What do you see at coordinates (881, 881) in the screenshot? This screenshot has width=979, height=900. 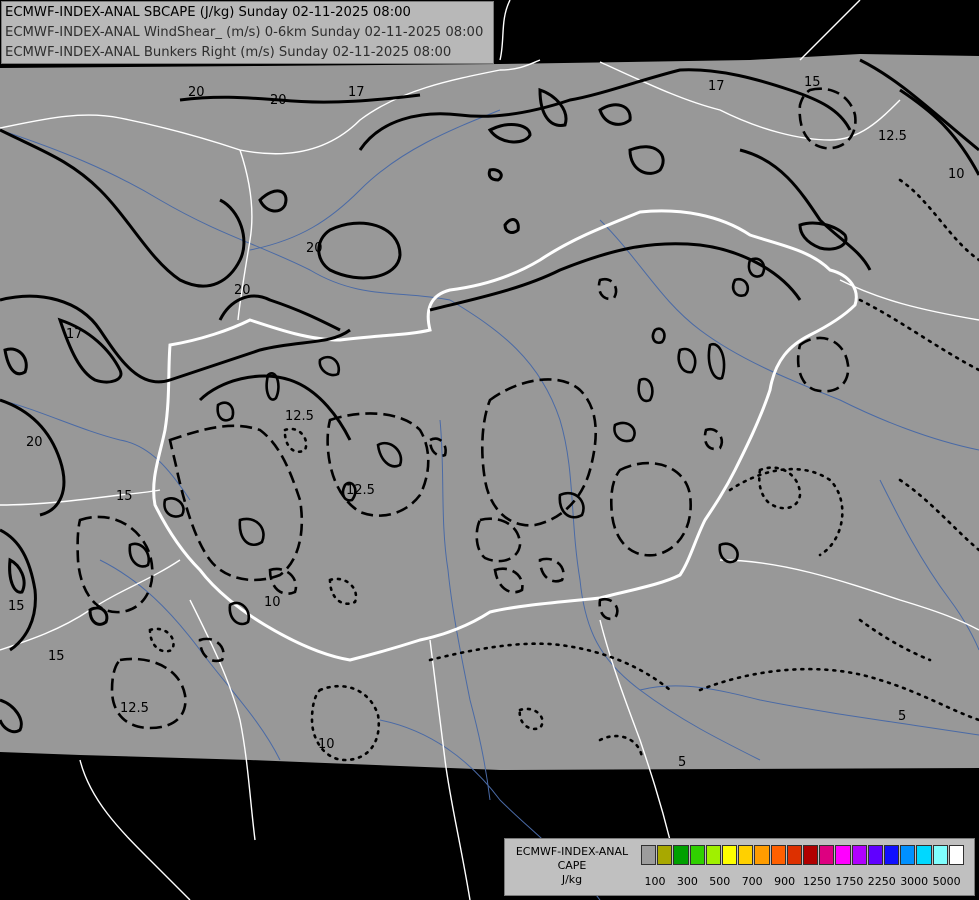 I see `legend-tick-label: 2250` at bounding box center [881, 881].